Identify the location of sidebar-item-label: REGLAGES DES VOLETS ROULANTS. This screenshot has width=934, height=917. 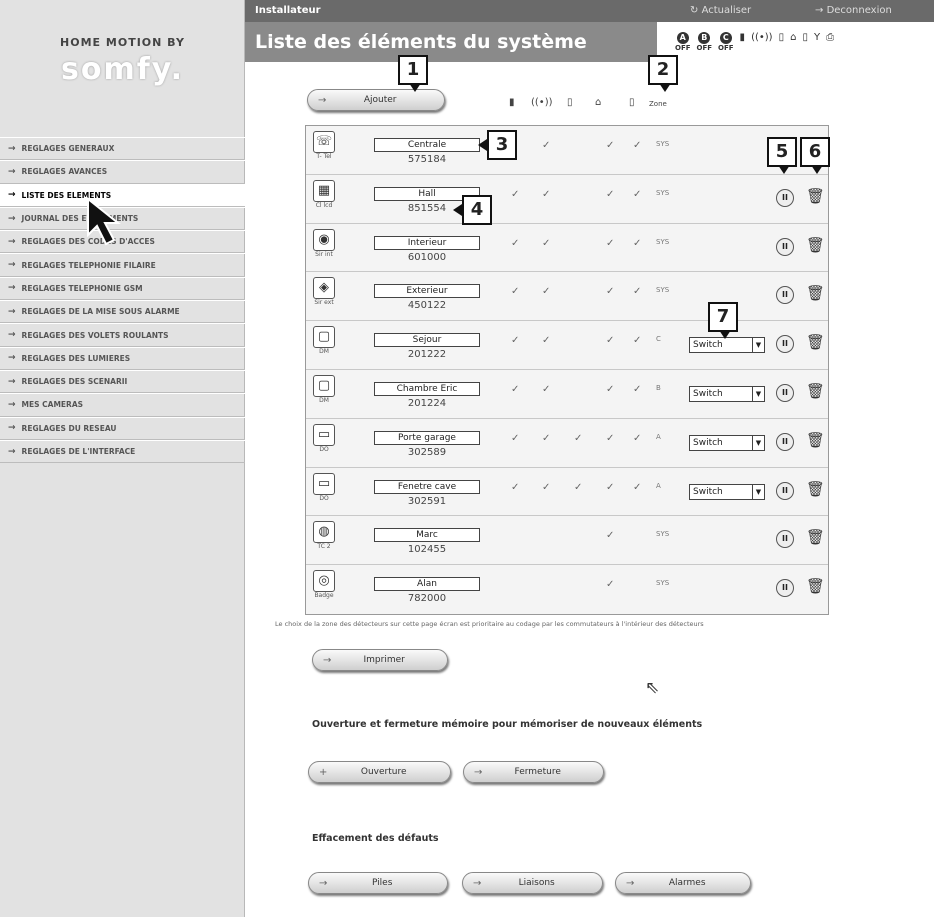
(95, 335).